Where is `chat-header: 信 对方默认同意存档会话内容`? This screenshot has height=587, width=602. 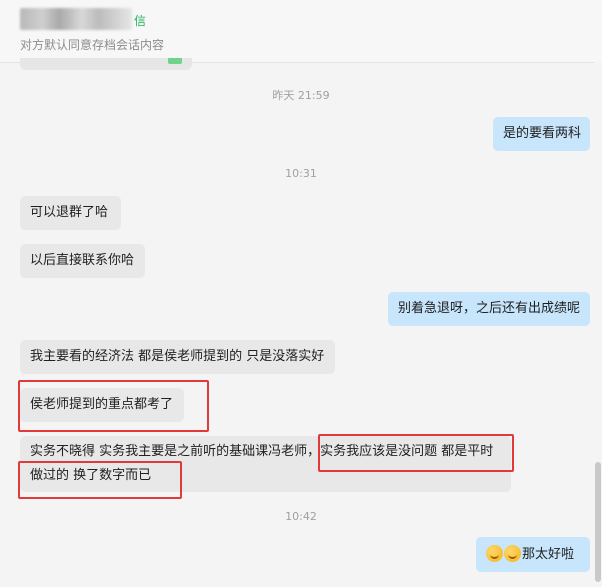 chat-header: 信 对方默认同意存档会话内容 is located at coordinates (301, 31).